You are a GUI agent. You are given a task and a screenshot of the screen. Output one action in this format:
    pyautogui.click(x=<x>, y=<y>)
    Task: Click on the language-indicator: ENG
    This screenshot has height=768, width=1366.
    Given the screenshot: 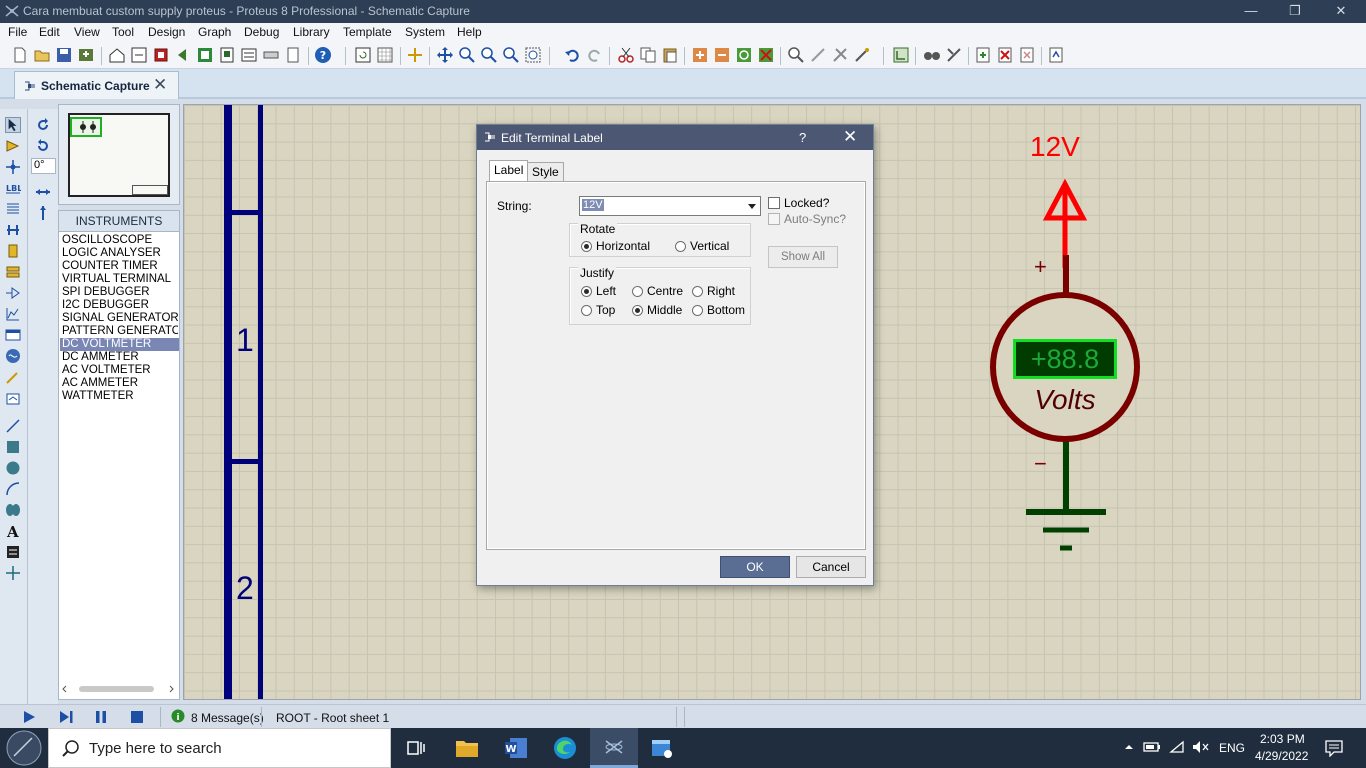 What is the action you would take?
    pyautogui.click(x=1232, y=748)
    